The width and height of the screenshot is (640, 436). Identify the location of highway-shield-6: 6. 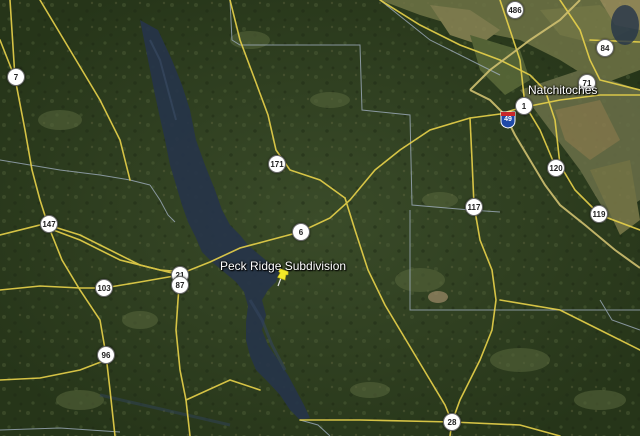
(301, 232).